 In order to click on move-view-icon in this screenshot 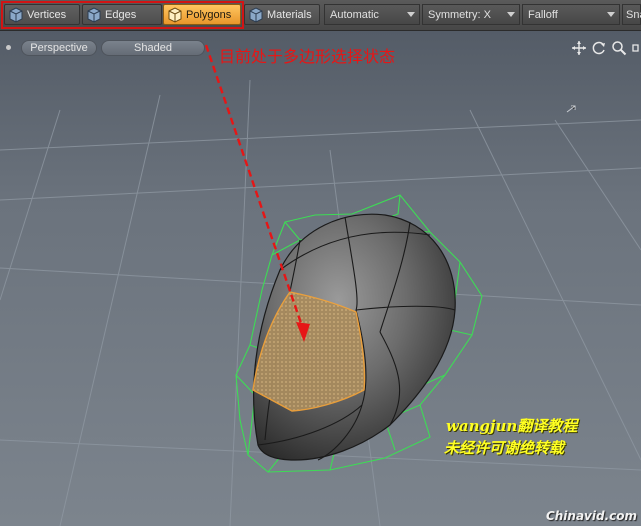, I will do `click(579, 48)`.